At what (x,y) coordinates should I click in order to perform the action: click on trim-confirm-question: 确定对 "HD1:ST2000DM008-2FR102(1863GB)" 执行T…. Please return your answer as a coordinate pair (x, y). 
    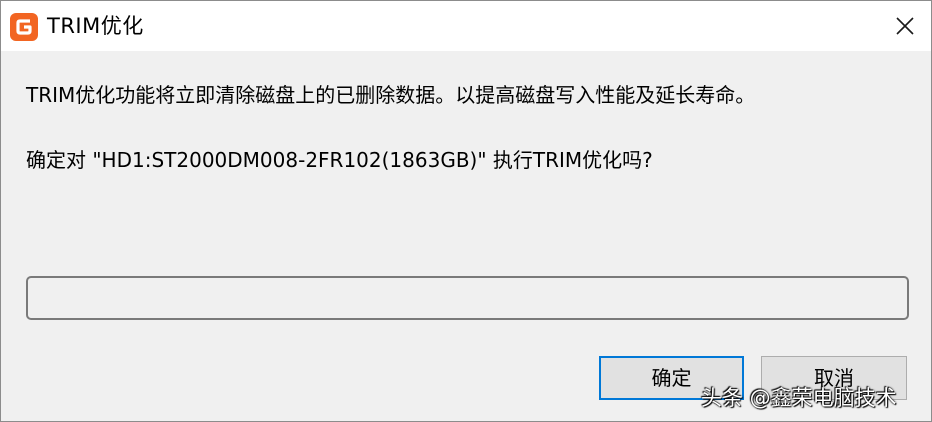
    Looking at the image, I should click on (339, 160).